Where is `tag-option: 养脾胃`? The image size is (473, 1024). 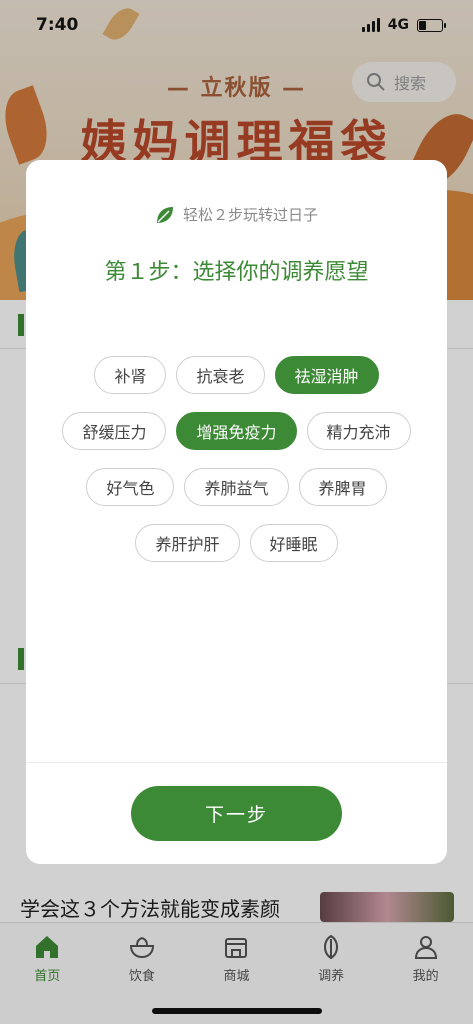
tag-option: 养脾胃 is located at coordinates (342, 487).